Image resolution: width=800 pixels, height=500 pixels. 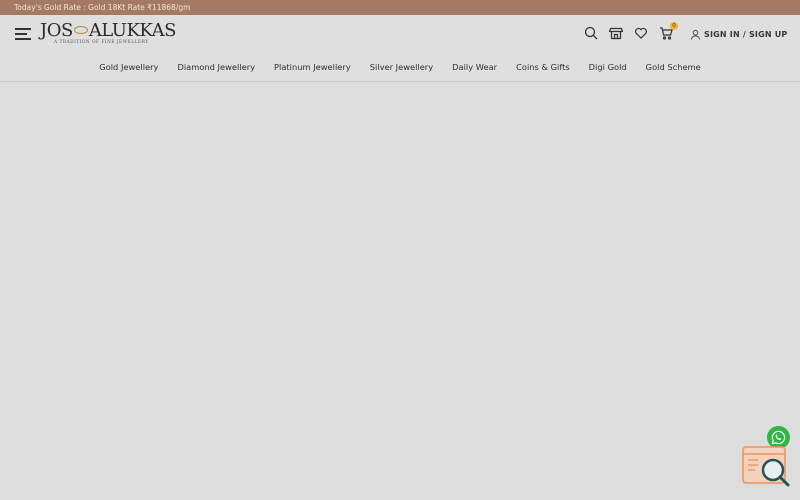 What do you see at coordinates (128, 67) in the screenshot?
I see `nav-item-gold-jewellery: Gold Jewellery` at bounding box center [128, 67].